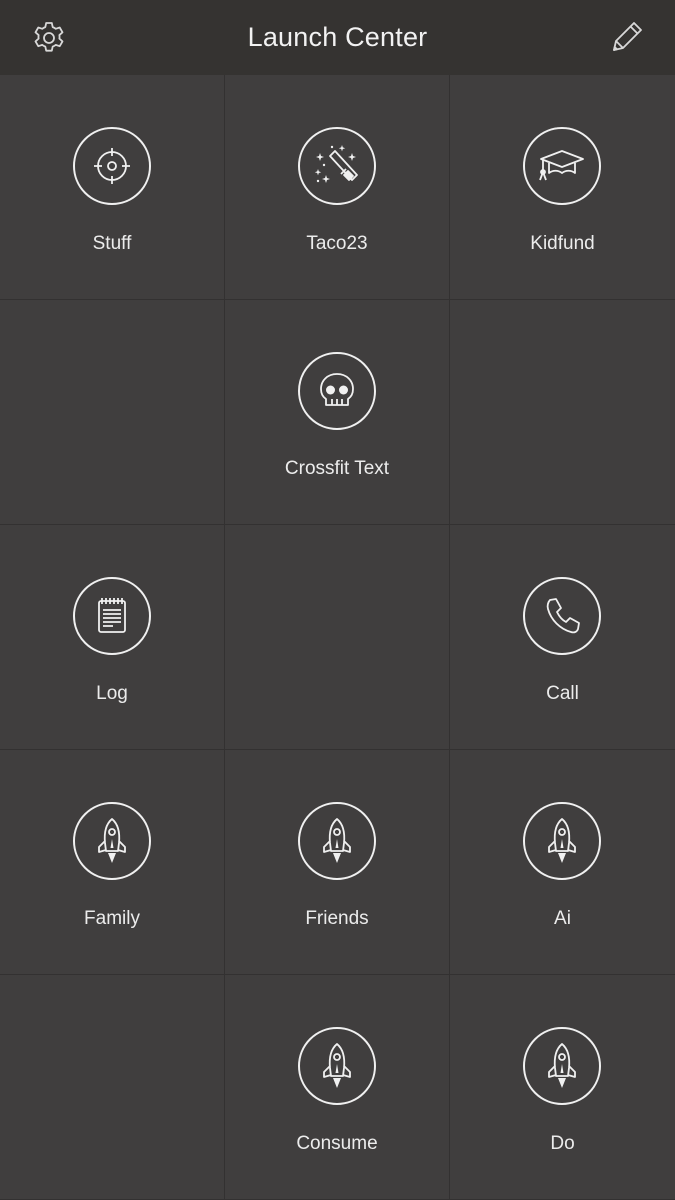 This screenshot has height=1200, width=675. I want to click on launcher-cell-kidfund: Kidfund, so click(562, 187).